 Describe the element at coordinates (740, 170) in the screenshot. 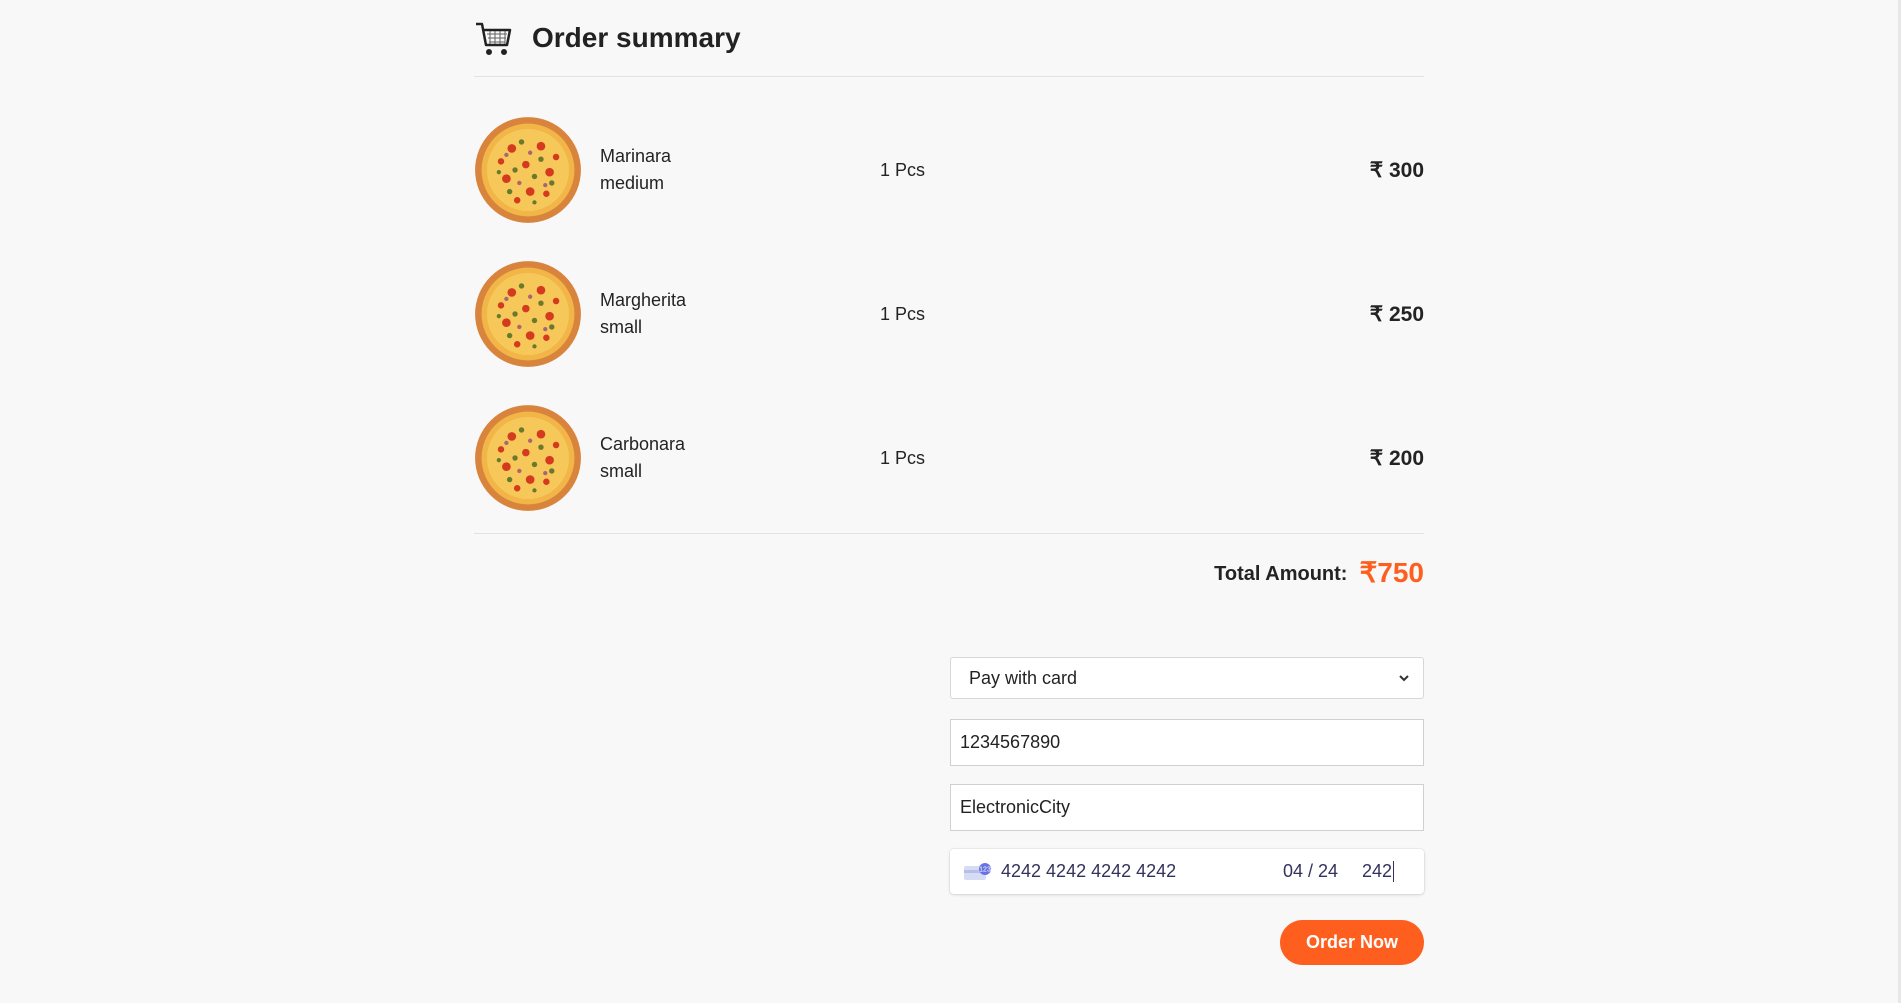

I see `item-name-block: Marinara medium` at that location.